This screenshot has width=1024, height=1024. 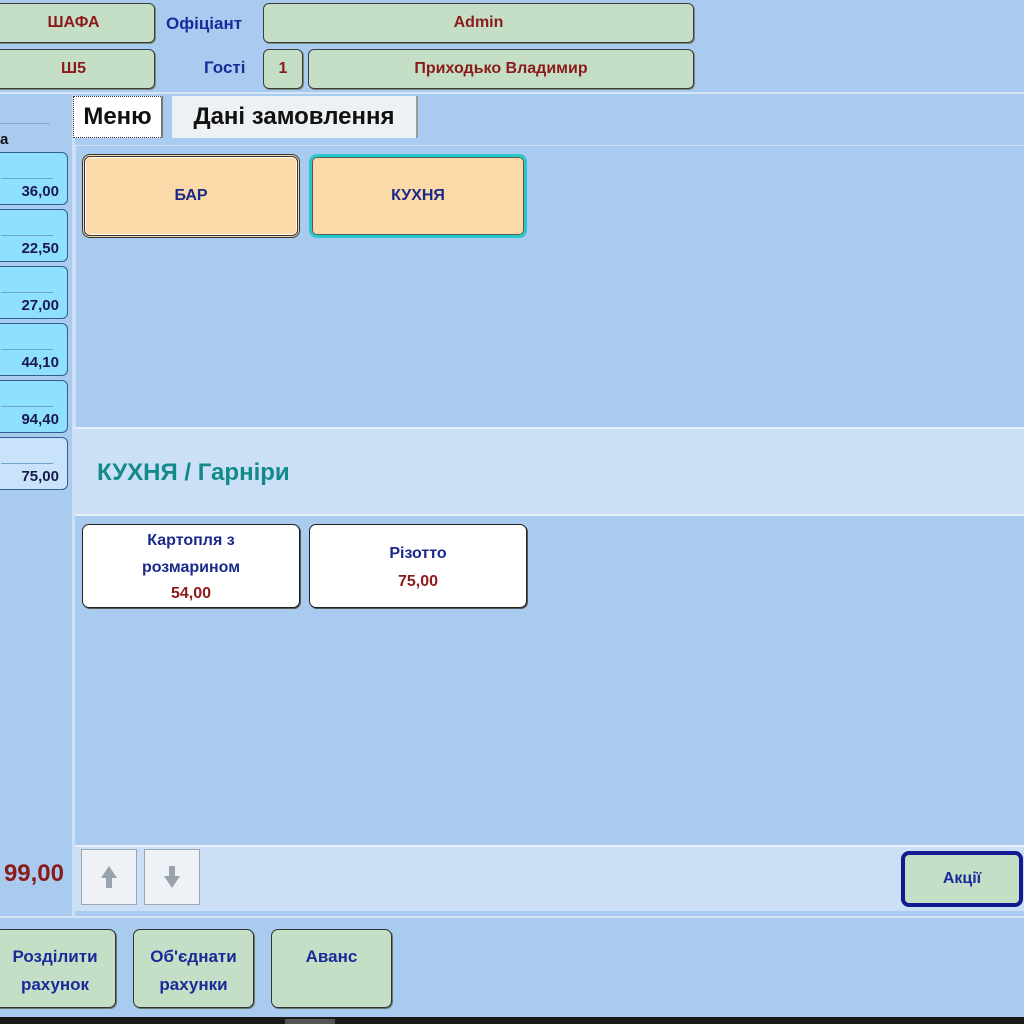 What do you see at coordinates (549, 471) in the screenshot?
I see `breadcrumb-band: КУХНЯ / Гарніри` at bounding box center [549, 471].